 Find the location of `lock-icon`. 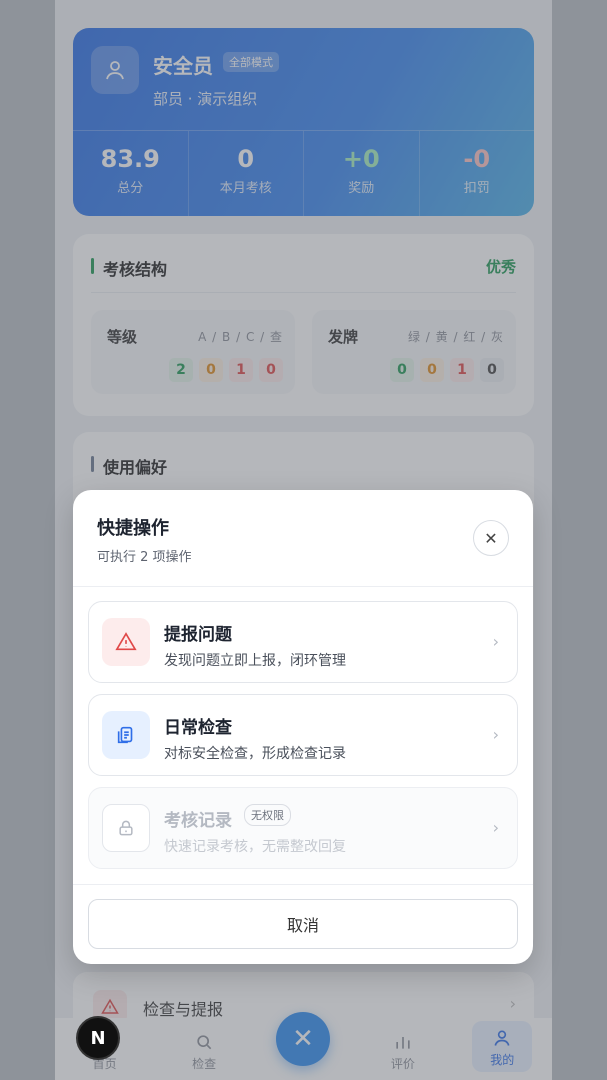

lock-icon is located at coordinates (126, 828).